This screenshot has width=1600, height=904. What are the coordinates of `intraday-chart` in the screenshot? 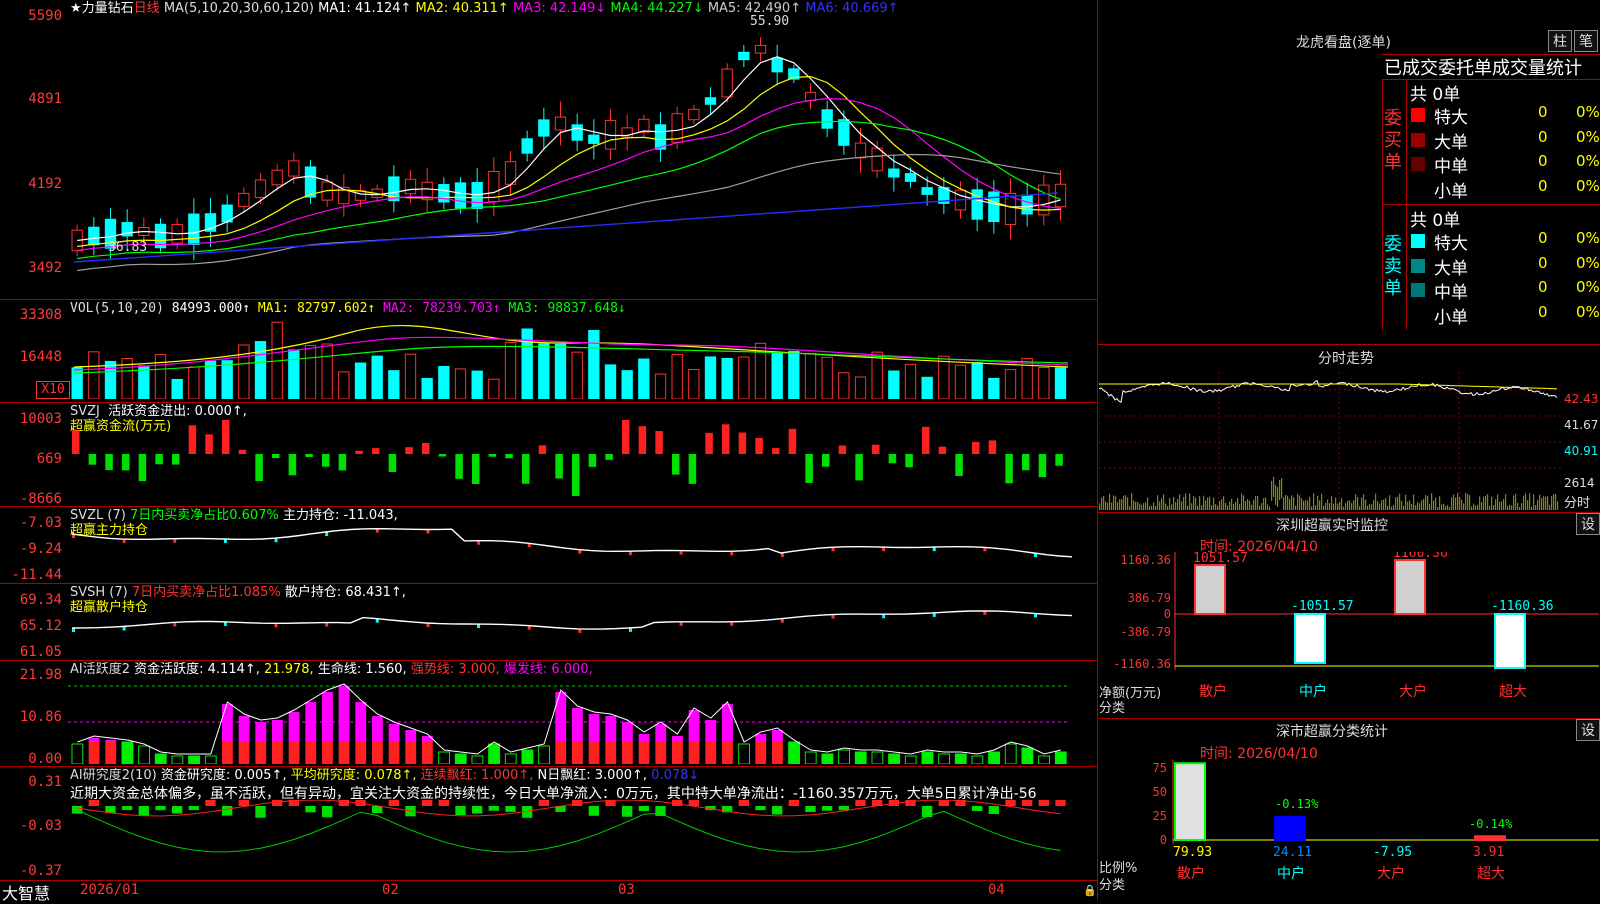 It's located at (1331, 441).